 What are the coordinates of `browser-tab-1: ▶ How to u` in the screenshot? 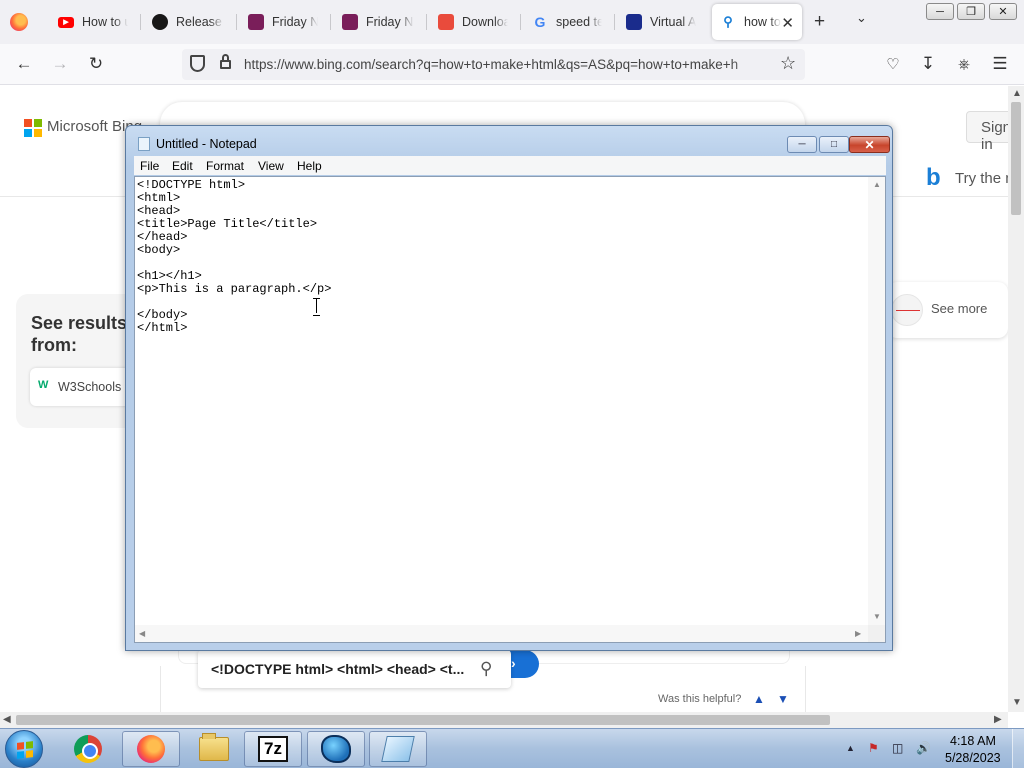 It's located at (93, 22).